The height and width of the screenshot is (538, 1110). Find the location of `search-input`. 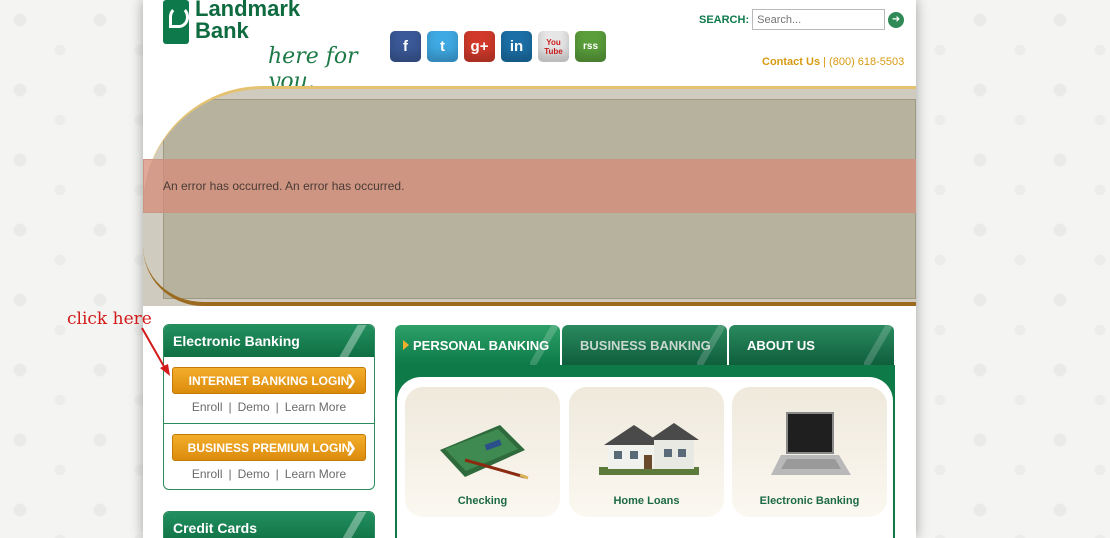

search-input is located at coordinates (819, 19).